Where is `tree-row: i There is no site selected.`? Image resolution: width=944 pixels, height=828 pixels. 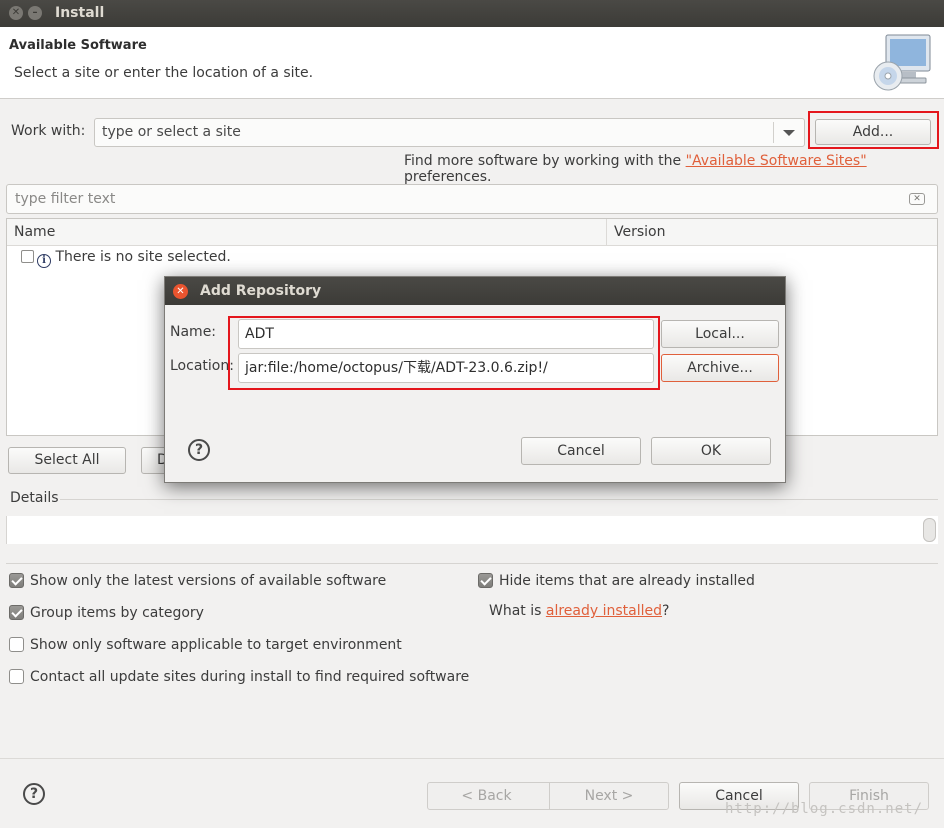
tree-row: i There is no site selected. is located at coordinates (126, 258).